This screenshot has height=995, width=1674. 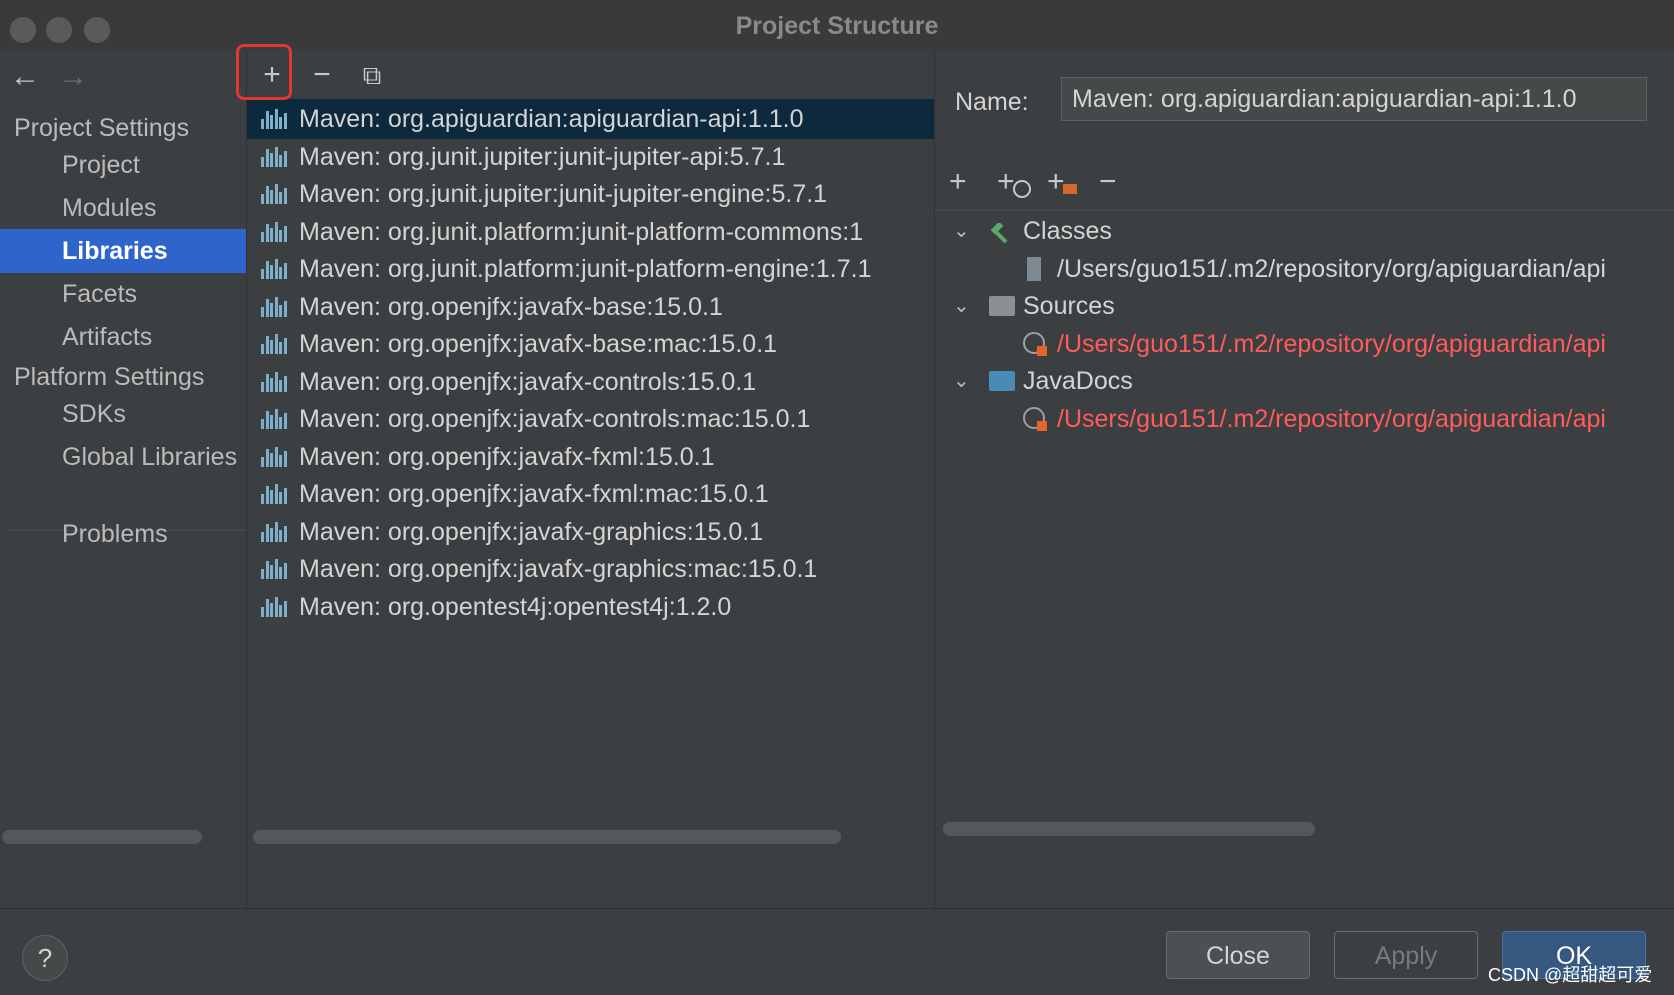 I want to click on dialog-button-bar: ? Close Apply OK CSDN @超甜超可爱, so click(x=837, y=951).